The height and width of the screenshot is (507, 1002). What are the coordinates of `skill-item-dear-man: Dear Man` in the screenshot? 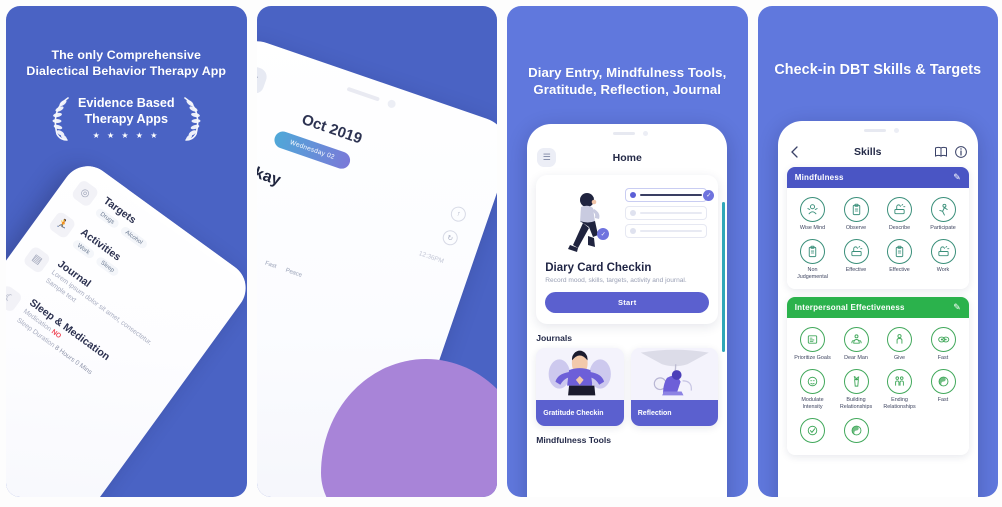 It's located at (856, 344).